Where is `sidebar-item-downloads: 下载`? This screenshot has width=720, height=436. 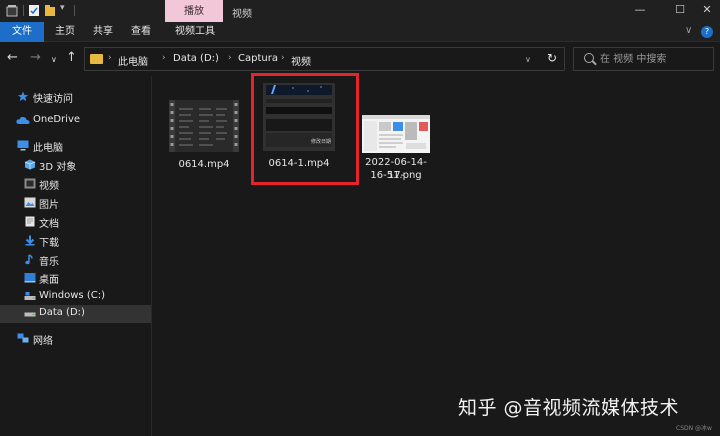 sidebar-item-downloads: 下载 is located at coordinates (75, 241).